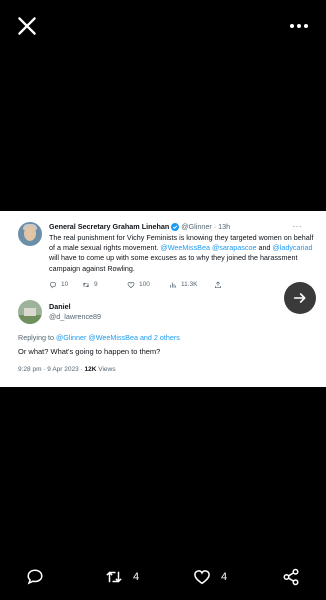 This screenshot has width=326, height=600. What do you see at coordinates (292, 248) in the screenshot?
I see `mention: @ladycariad` at bounding box center [292, 248].